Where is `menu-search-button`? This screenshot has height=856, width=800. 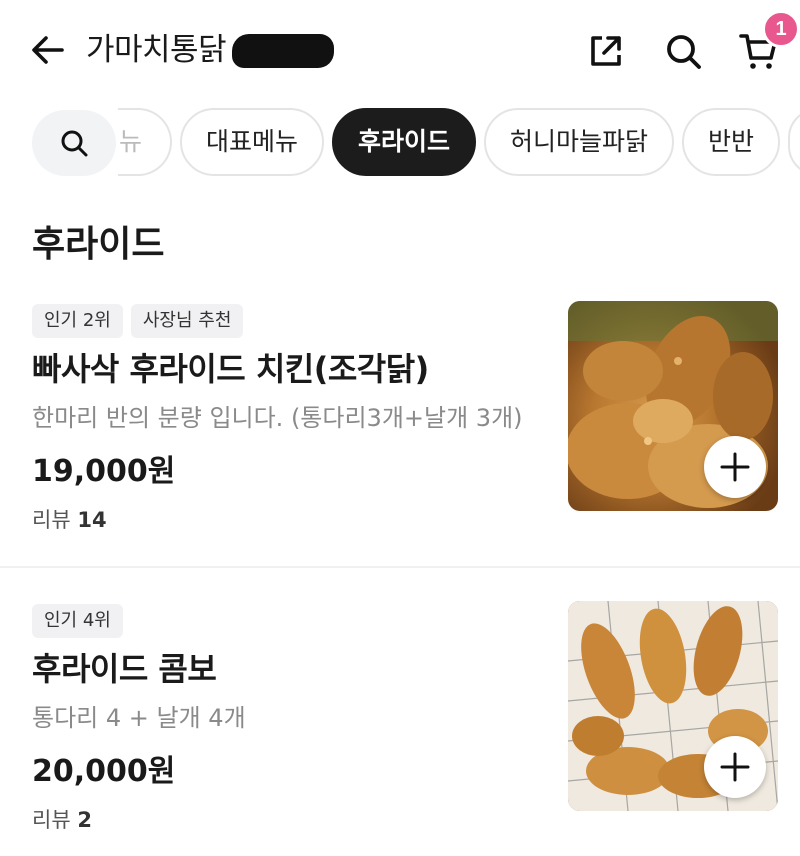
menu-search-button is located at coordinates (74, 143).